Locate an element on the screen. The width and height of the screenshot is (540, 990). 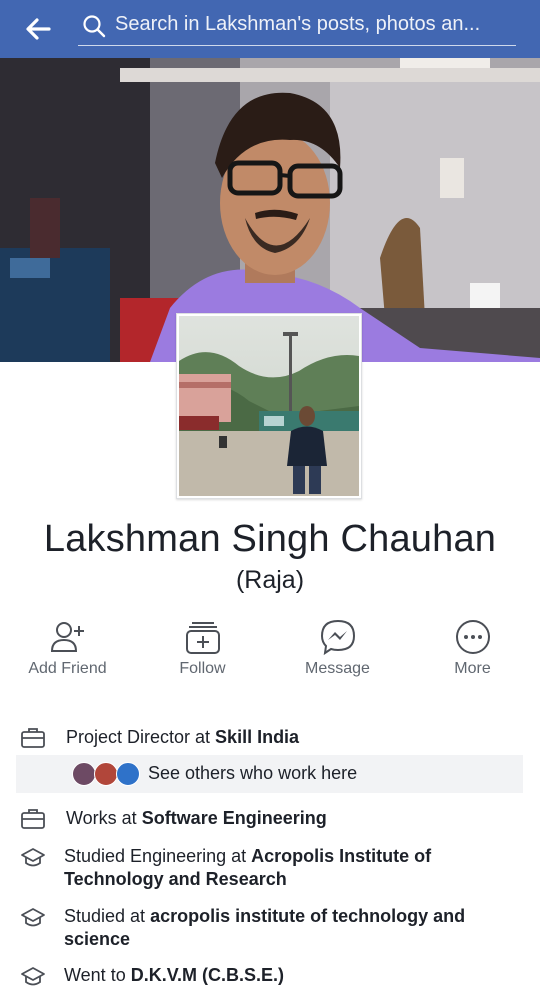
work-1-employer: Skill India is located at coordinates (257, 737).